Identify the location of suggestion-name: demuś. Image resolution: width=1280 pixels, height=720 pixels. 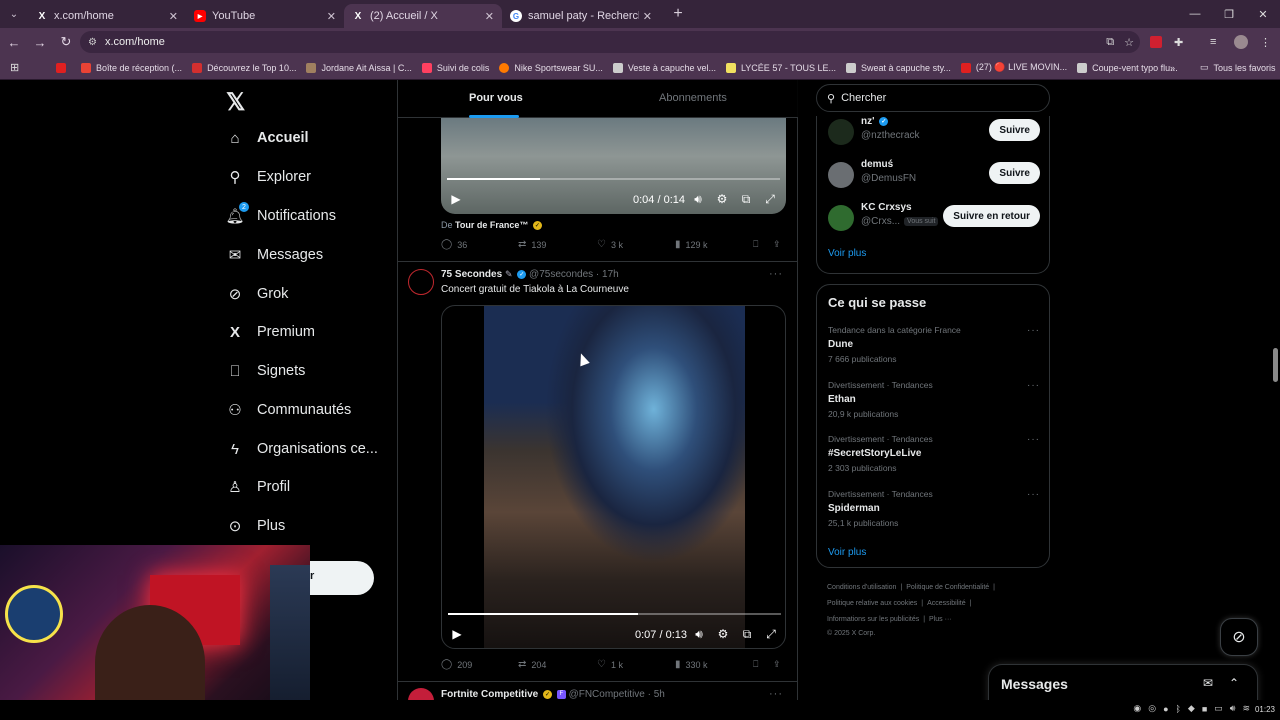
(877, 164).